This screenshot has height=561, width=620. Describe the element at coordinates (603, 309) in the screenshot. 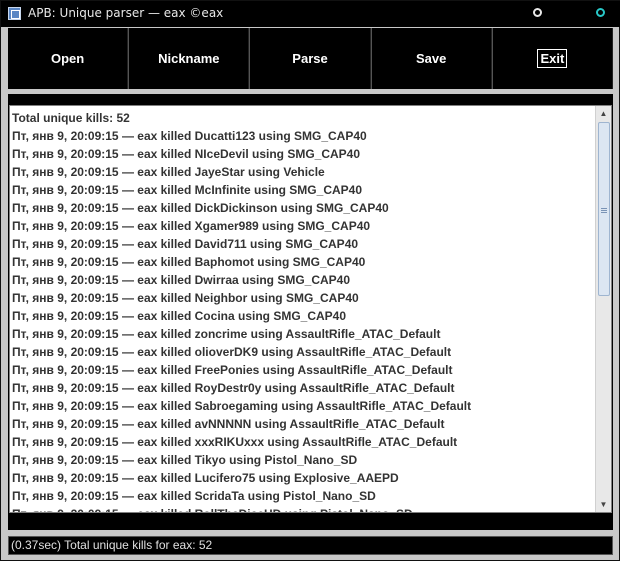

I see `vertical-scrollbar: ▲ ▼` at that location.